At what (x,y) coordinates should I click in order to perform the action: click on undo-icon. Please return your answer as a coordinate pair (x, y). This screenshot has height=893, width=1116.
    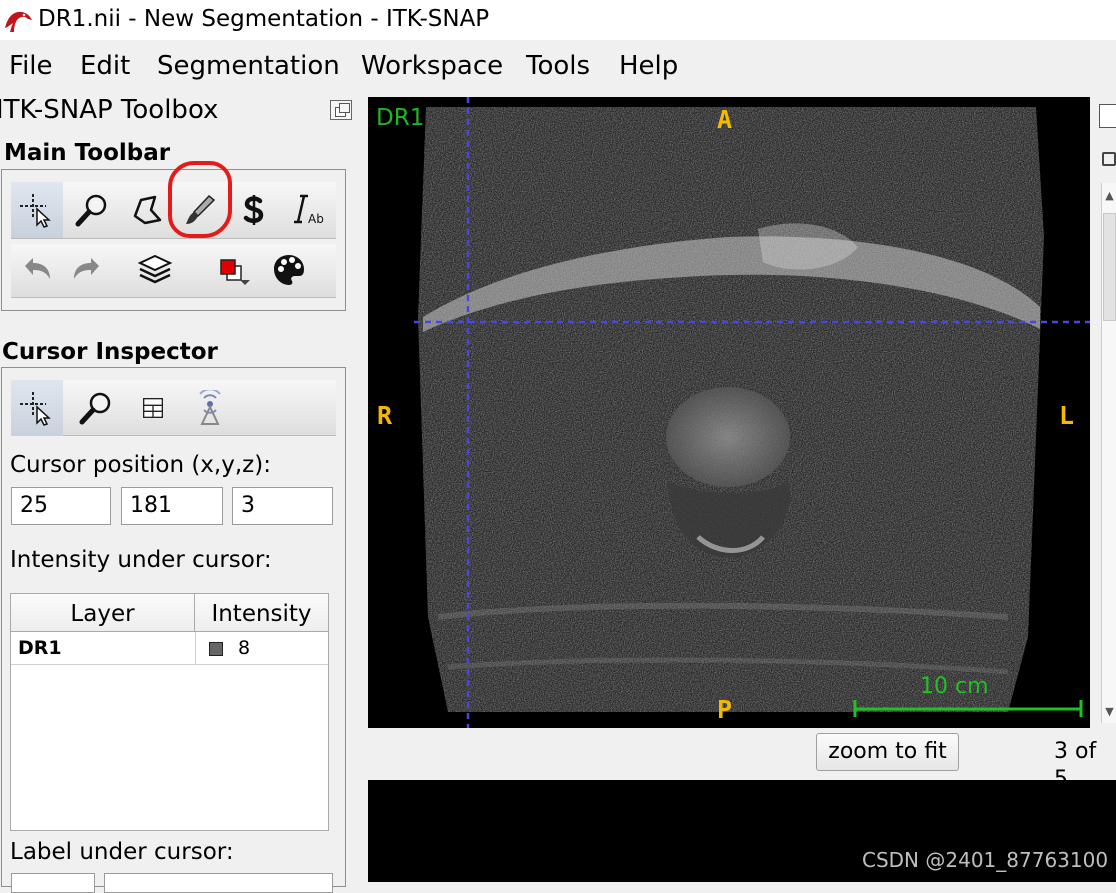
    Looking at the image, I should click on (37, 268).